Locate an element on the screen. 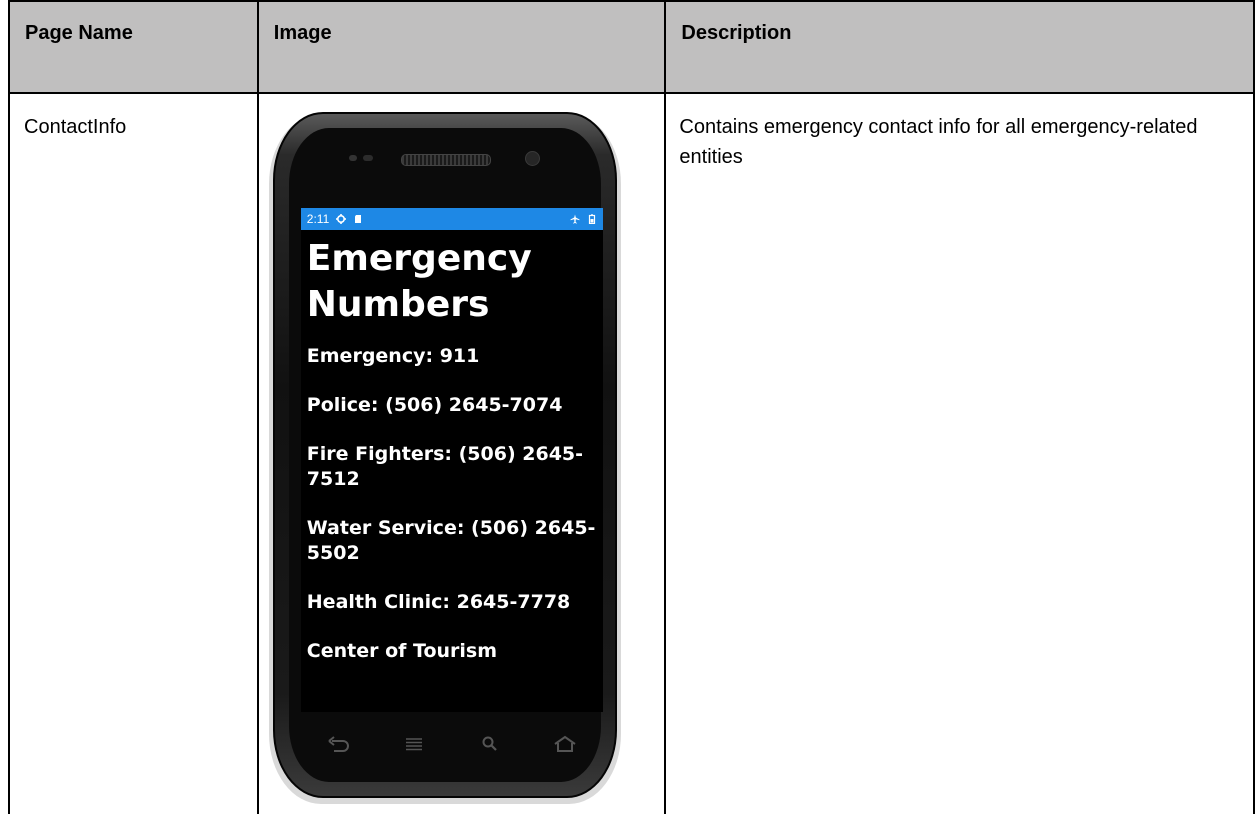 Image resolution: width=1255 pixels, height=818 pixels. page-title: Emergency Numbers is located at coordinates (419, 281).